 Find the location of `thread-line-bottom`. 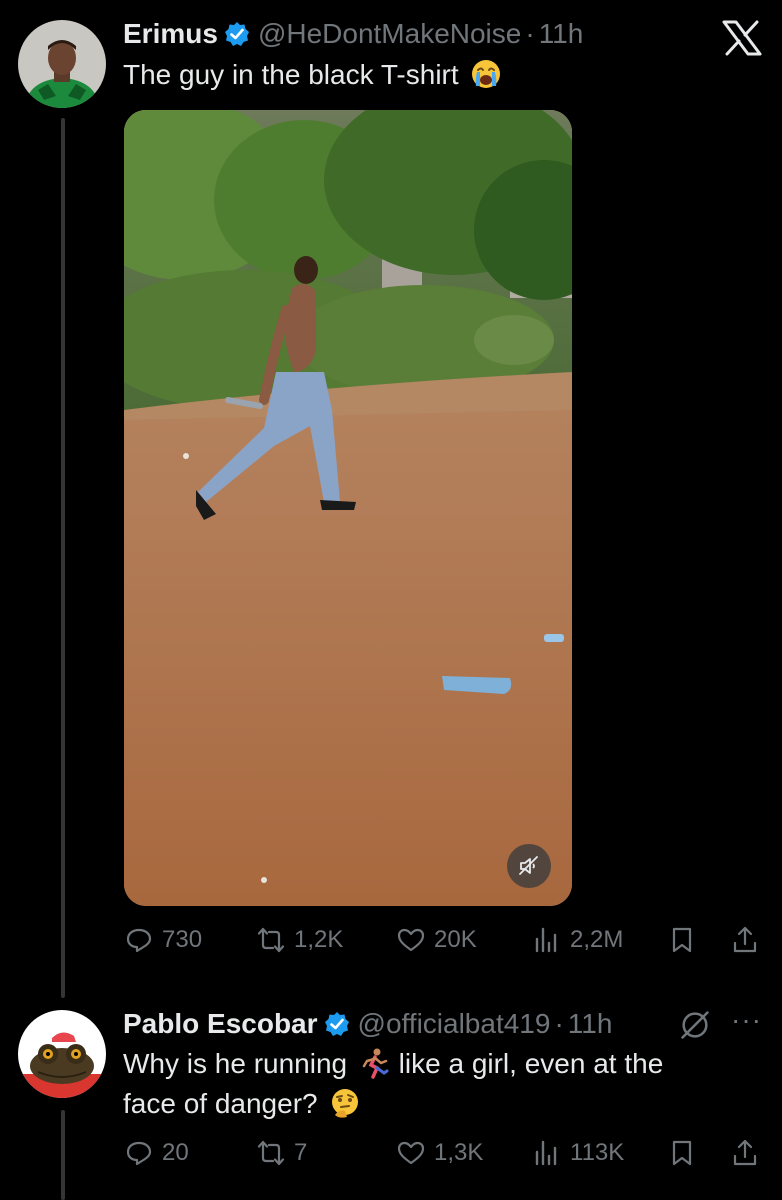

thread-line-bottom is located at coordinates (63, 1155).